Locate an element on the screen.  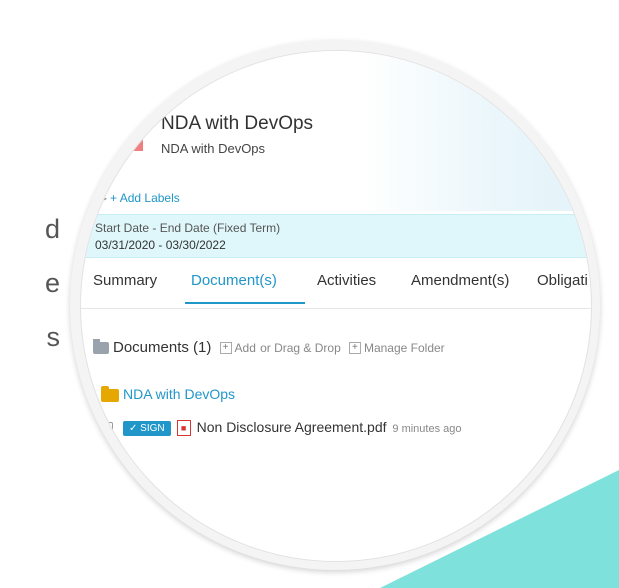
date-range-label: Start Date - End Date (Fixed Term) is located at coordinates (188, 228).